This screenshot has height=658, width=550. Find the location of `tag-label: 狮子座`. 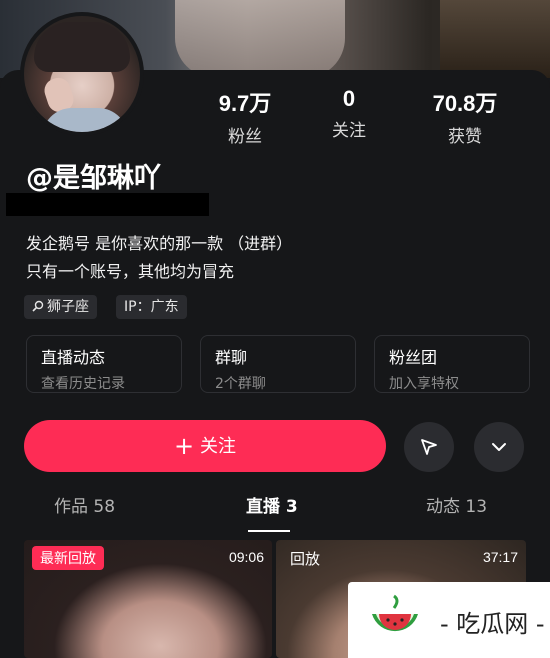

tag-label: 狮子座 is located at coordinates (68, 307).